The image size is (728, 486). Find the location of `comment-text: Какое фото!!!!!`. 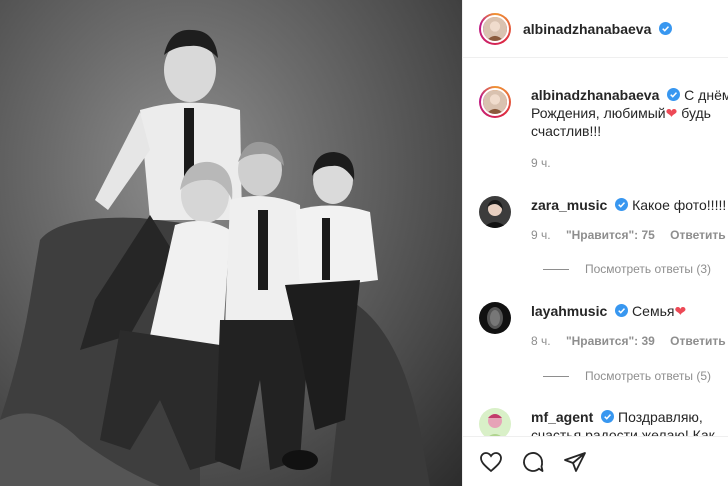

comment-text: Какое фото!!!!! is located at coordinates (679, 205).